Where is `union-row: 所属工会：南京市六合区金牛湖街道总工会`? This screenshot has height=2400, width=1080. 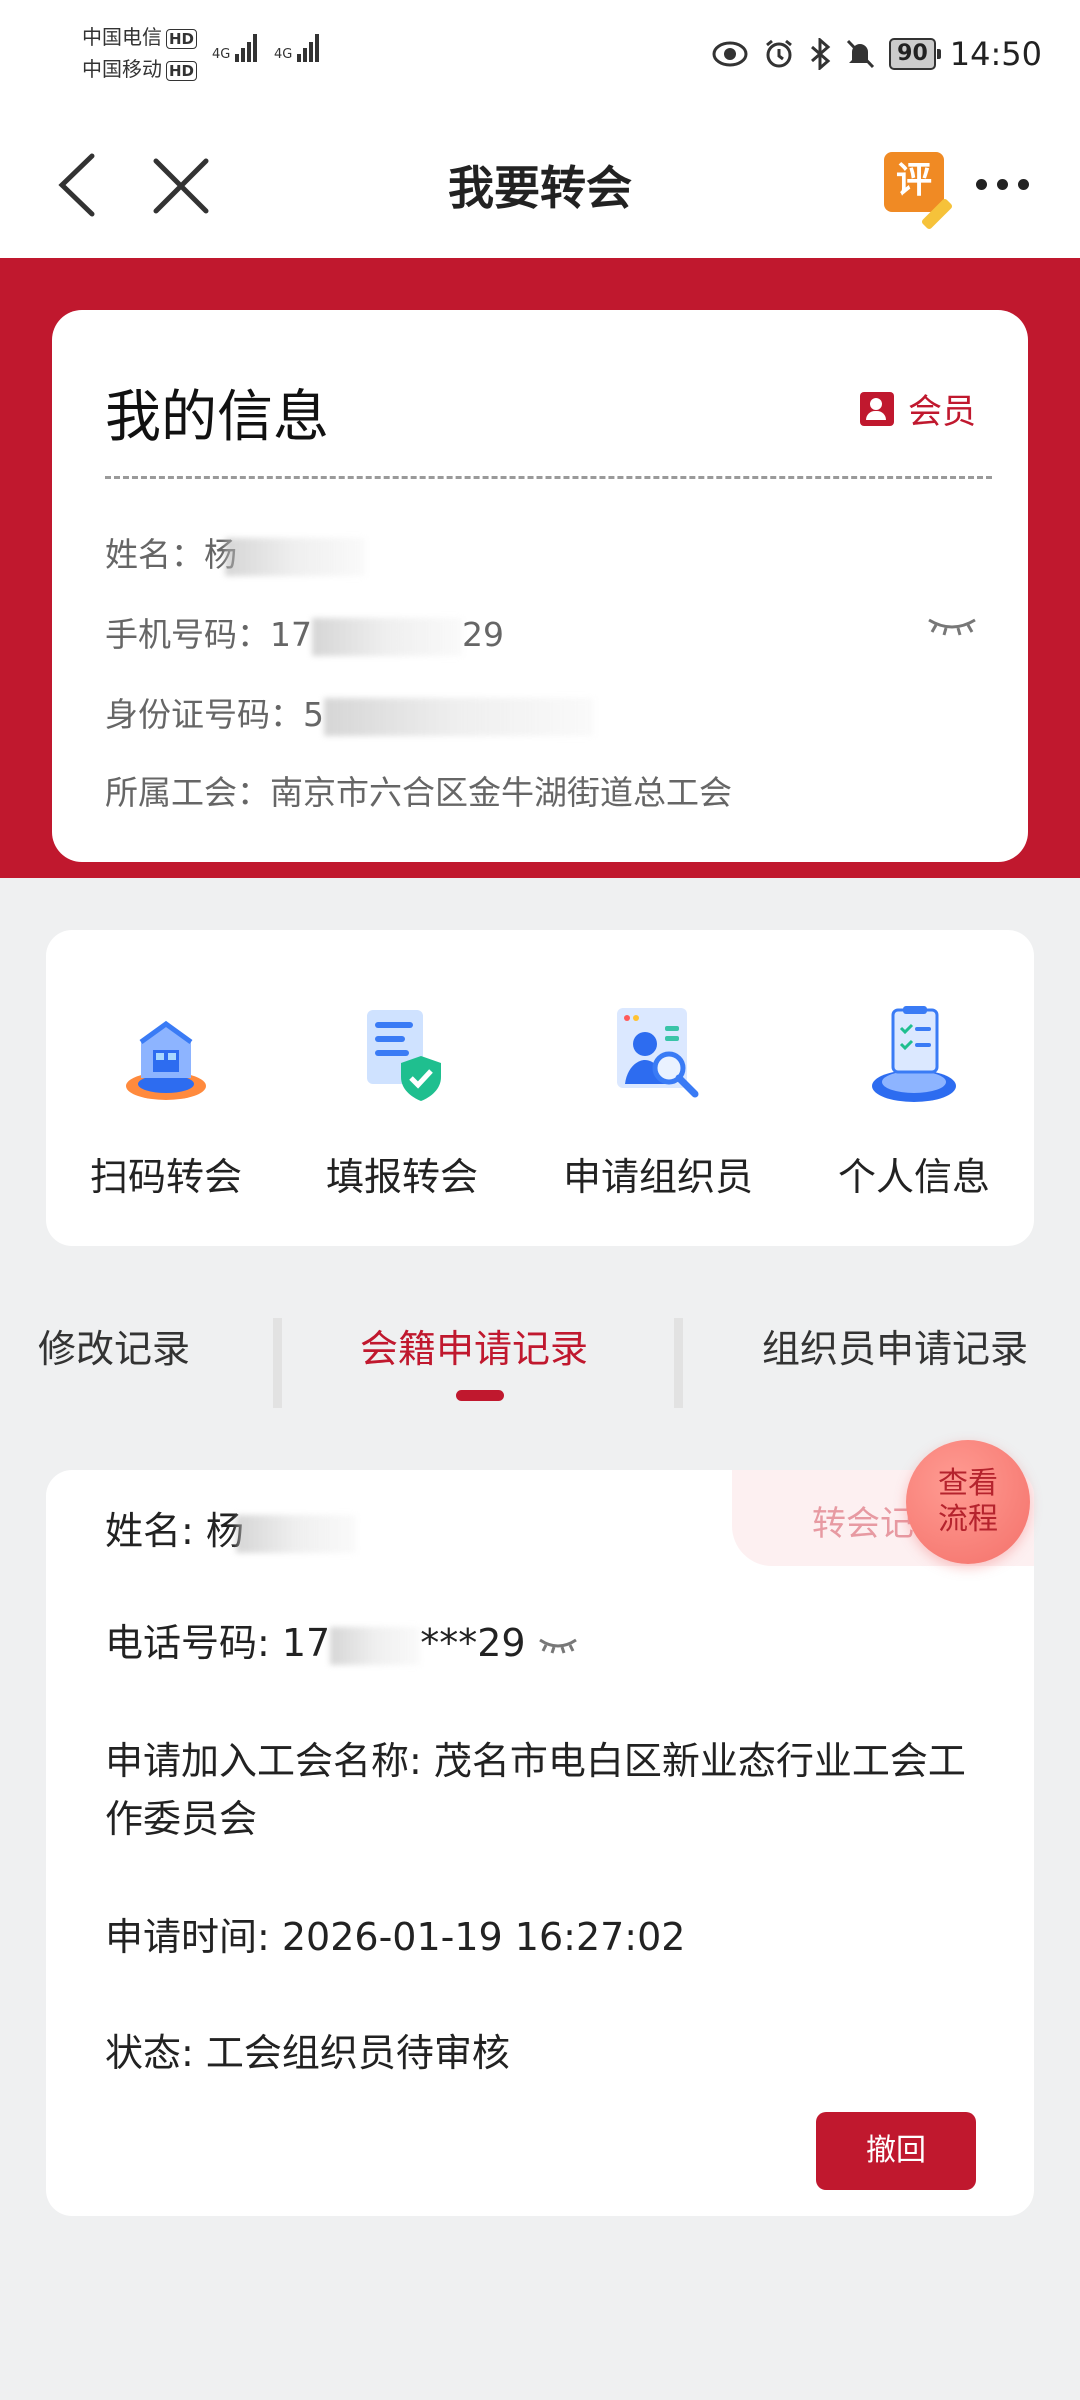
union-row: 所属工会：南京市六合区金牛湖街道总工会 is located at coordinates (418, 790).